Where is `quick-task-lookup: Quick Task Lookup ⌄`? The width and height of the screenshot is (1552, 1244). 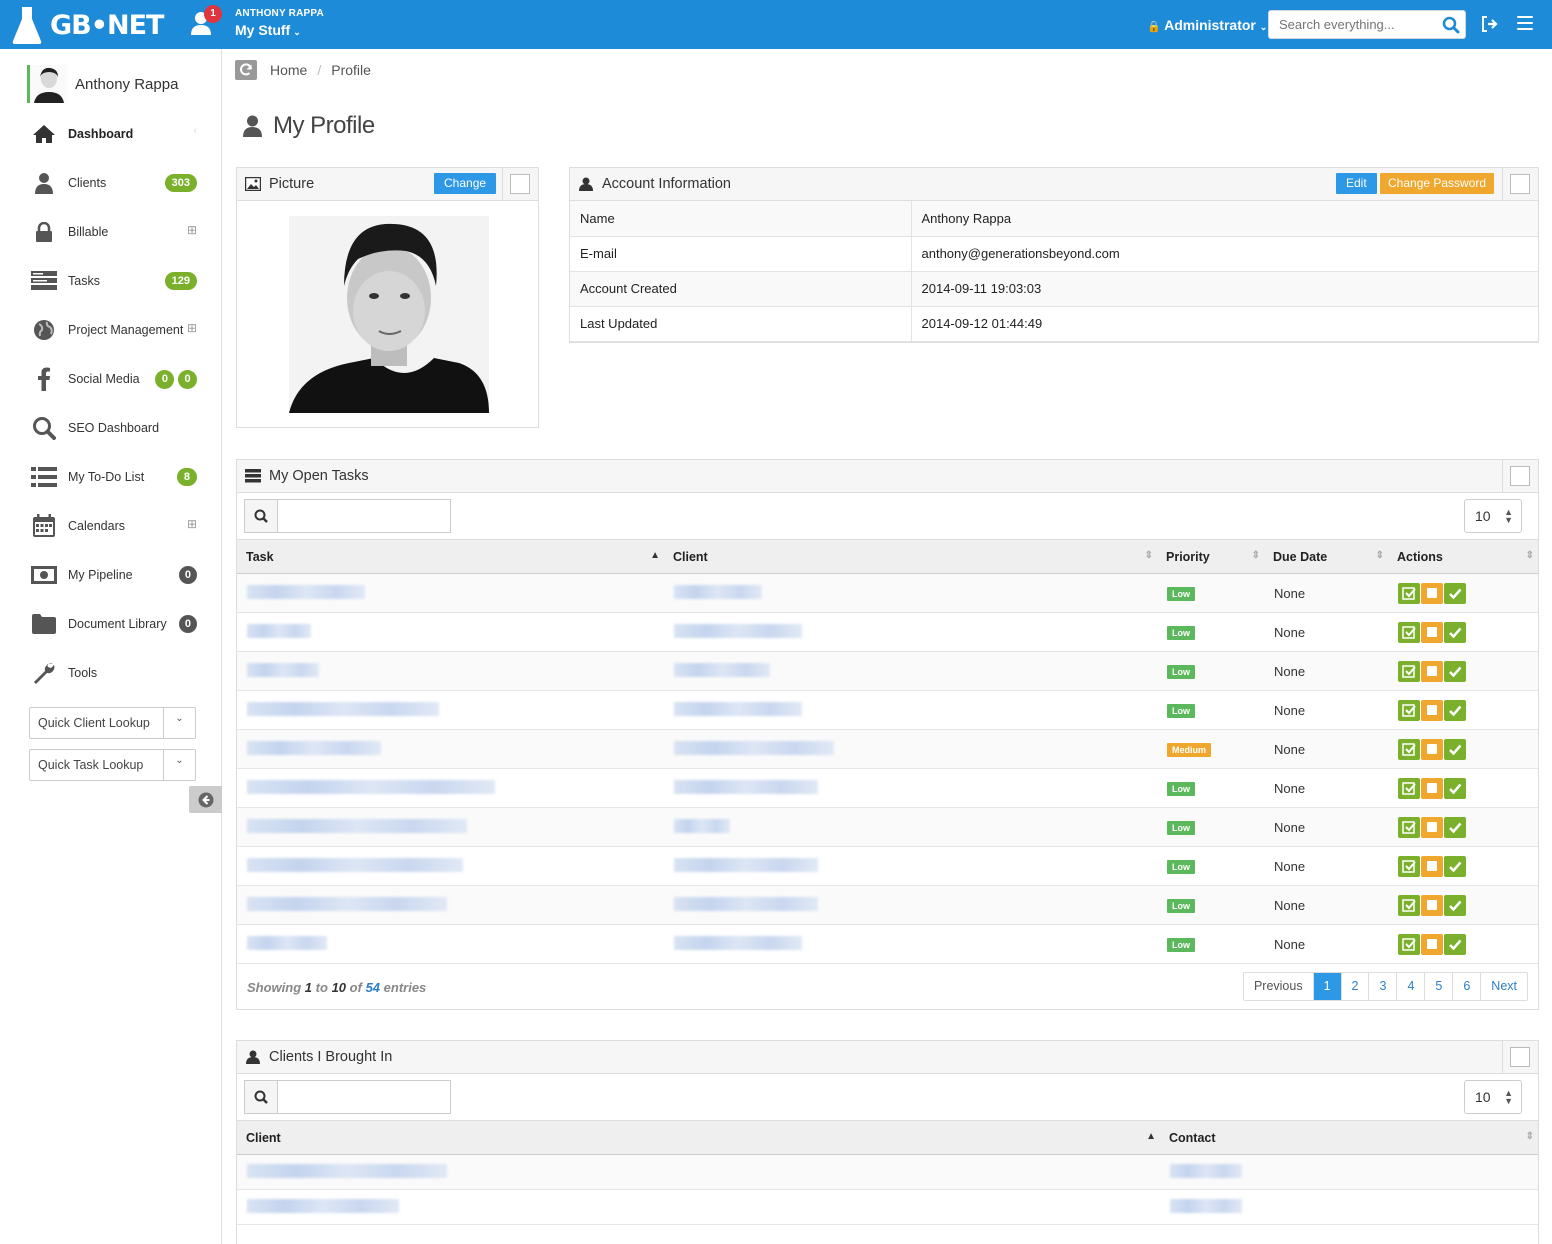 quick-task-lookup: Quick Task Lookup ⌄ is located at coordinates (112, 765).